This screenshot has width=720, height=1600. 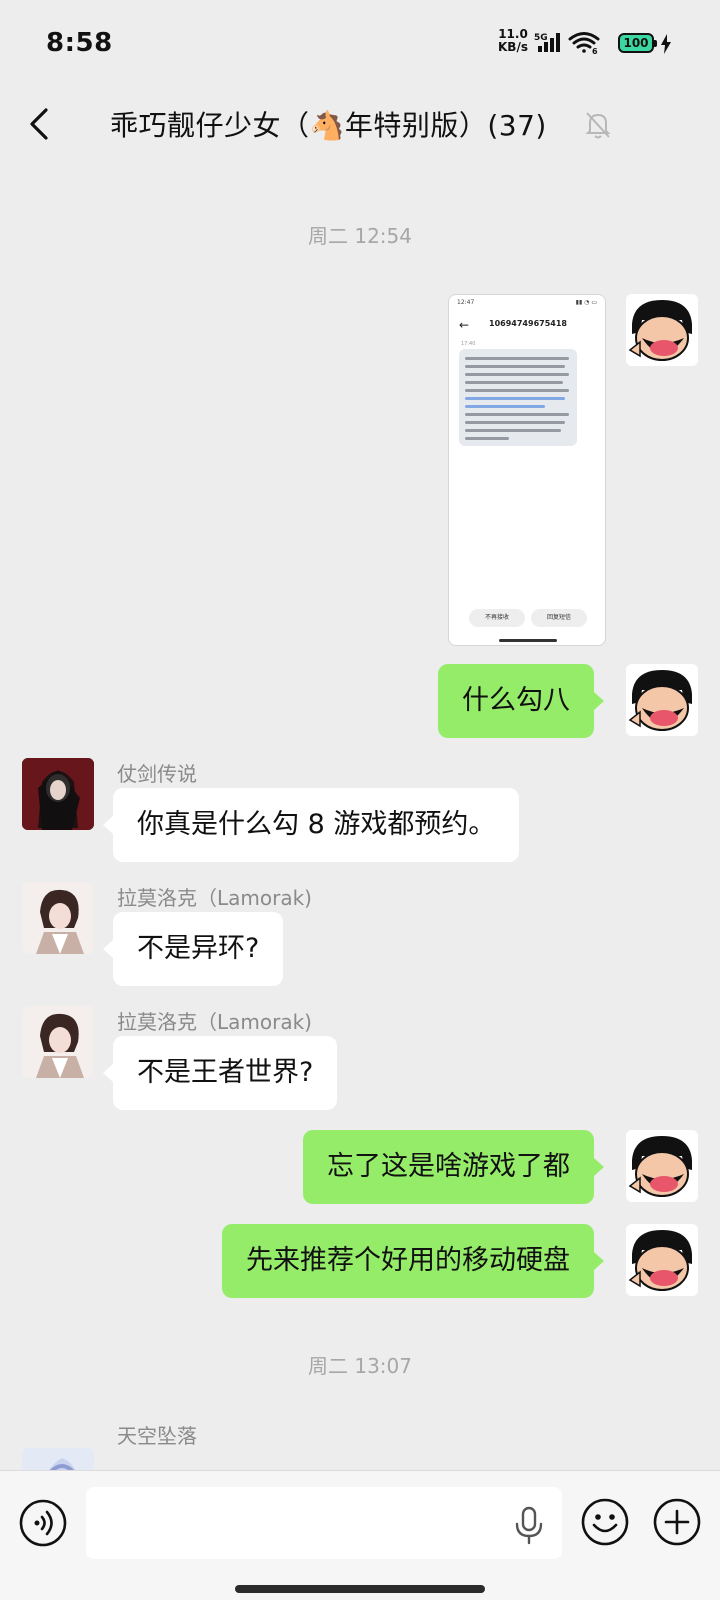 What do you see at coordinates (655, 43) in the screenshot?
I see `battery-cap` at bounding box center [655, 43].